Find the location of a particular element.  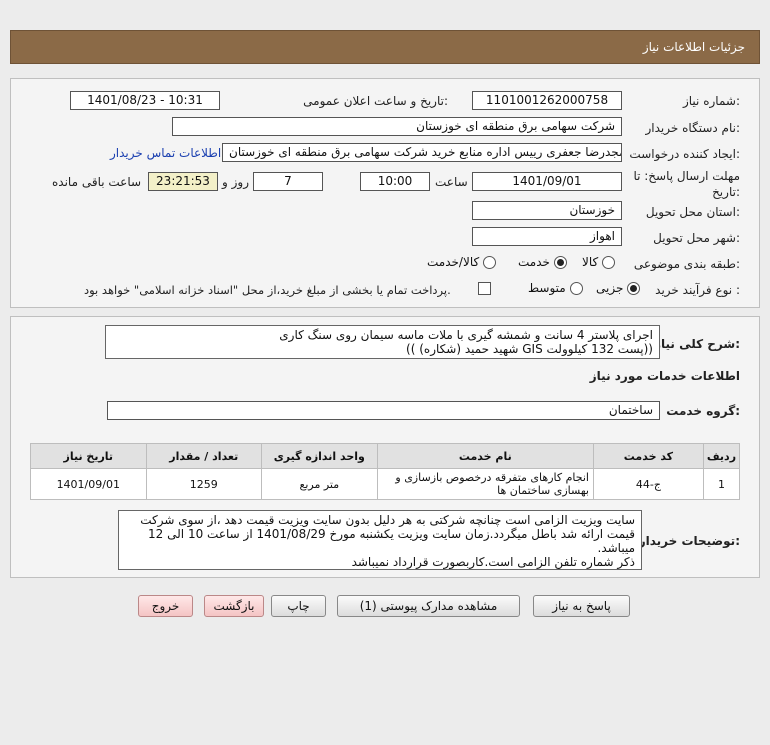

need-number-label: شماره نیاز: is located at coordinates (711, 101).